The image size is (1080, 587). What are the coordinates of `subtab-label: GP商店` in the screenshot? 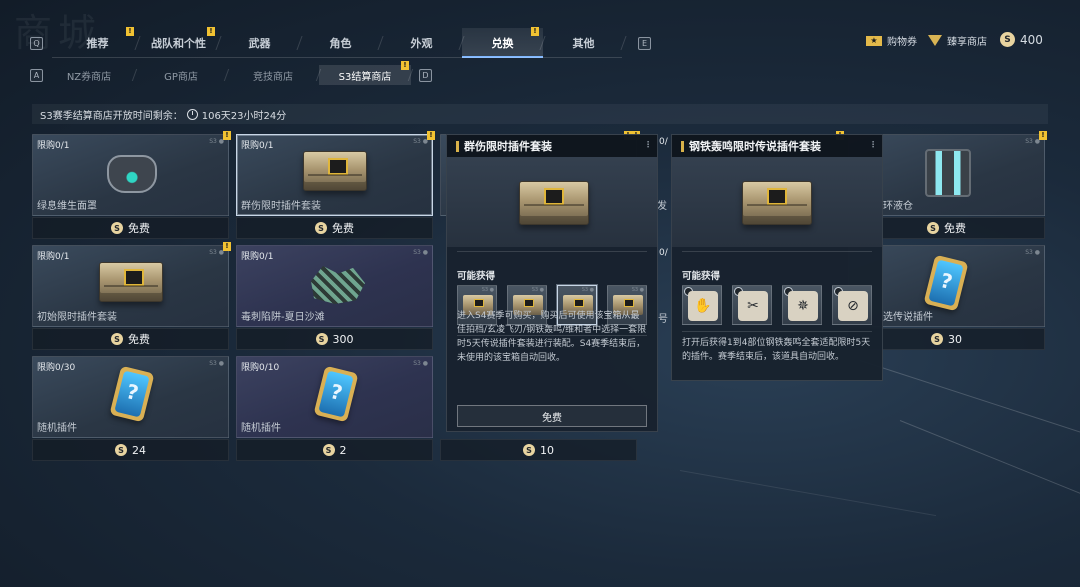 It's located at (181, 77).